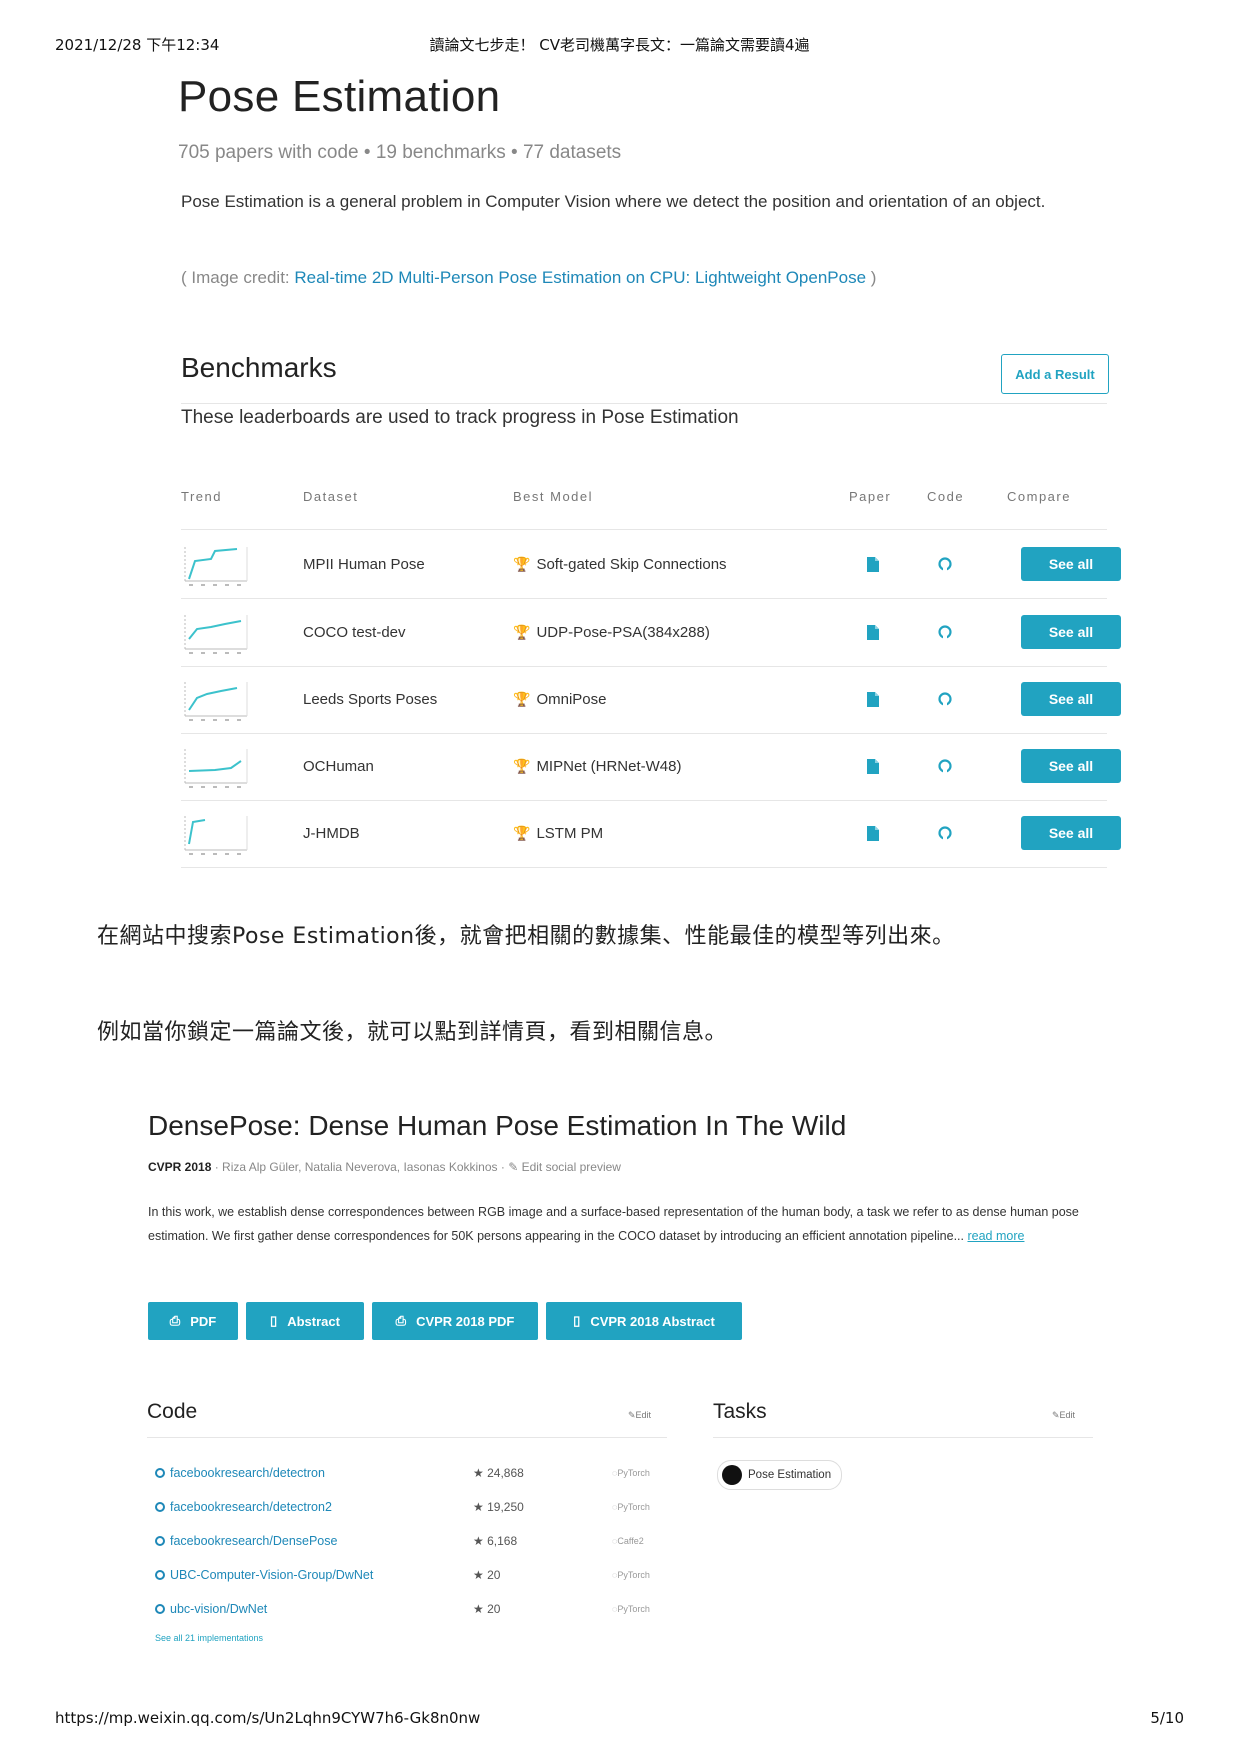 The image size is (1239, 1754). What do you see at coordinates (455, 1321) in the screenshot?
I see `cvpr-pdf-button: ⎙ CVPR 2018 PDF` at bounding box center [455, 1321].